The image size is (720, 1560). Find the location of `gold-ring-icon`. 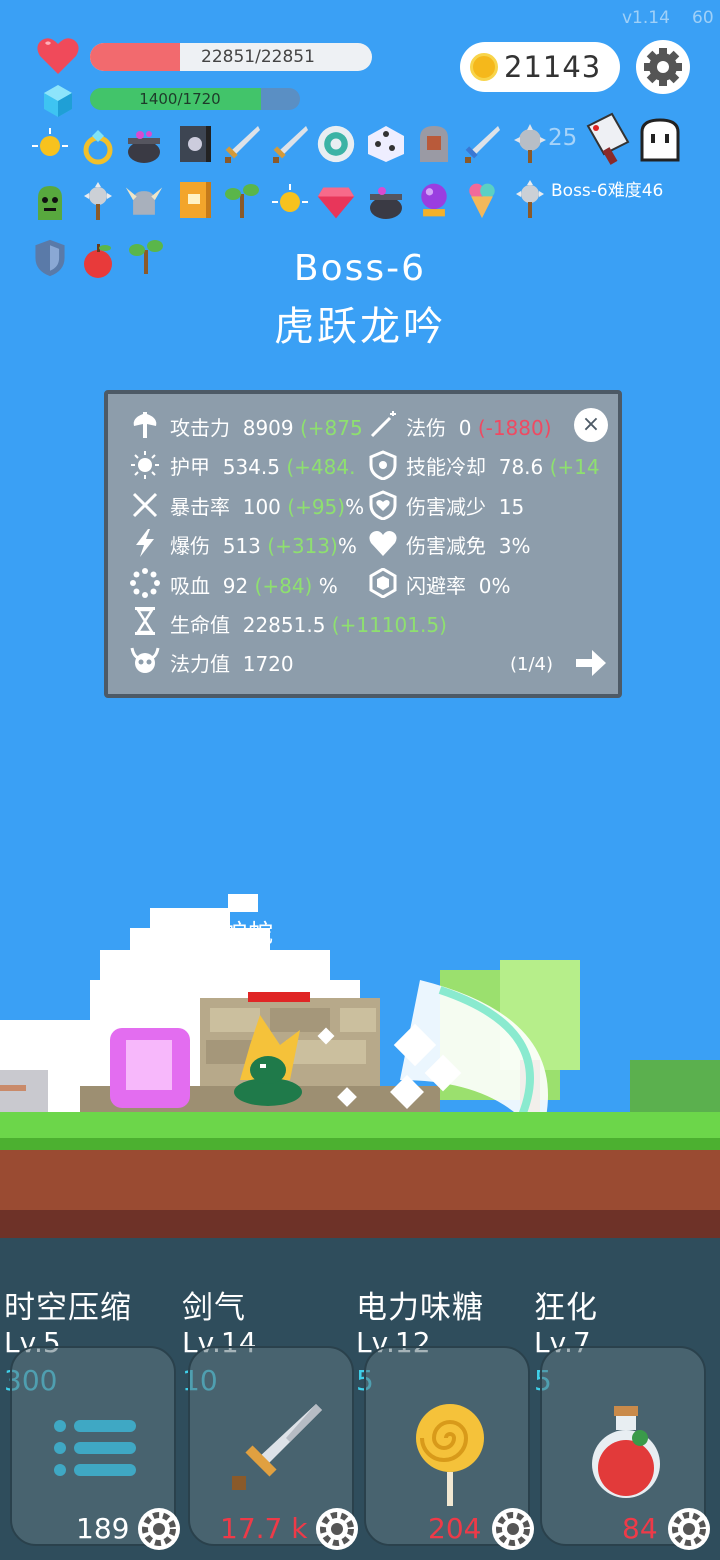

gold-ring-icon is located at coordinates (98, 146).